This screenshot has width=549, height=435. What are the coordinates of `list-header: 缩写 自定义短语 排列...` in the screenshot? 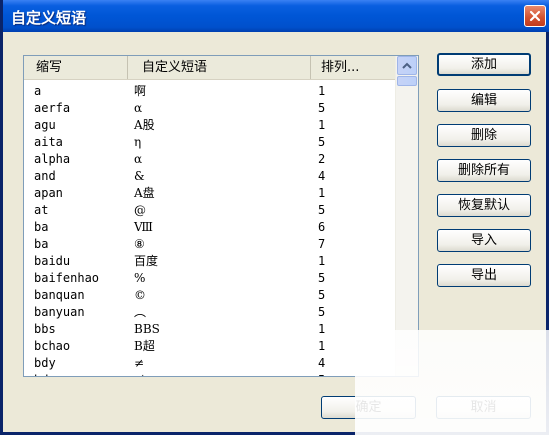 It's located at (210, 68).